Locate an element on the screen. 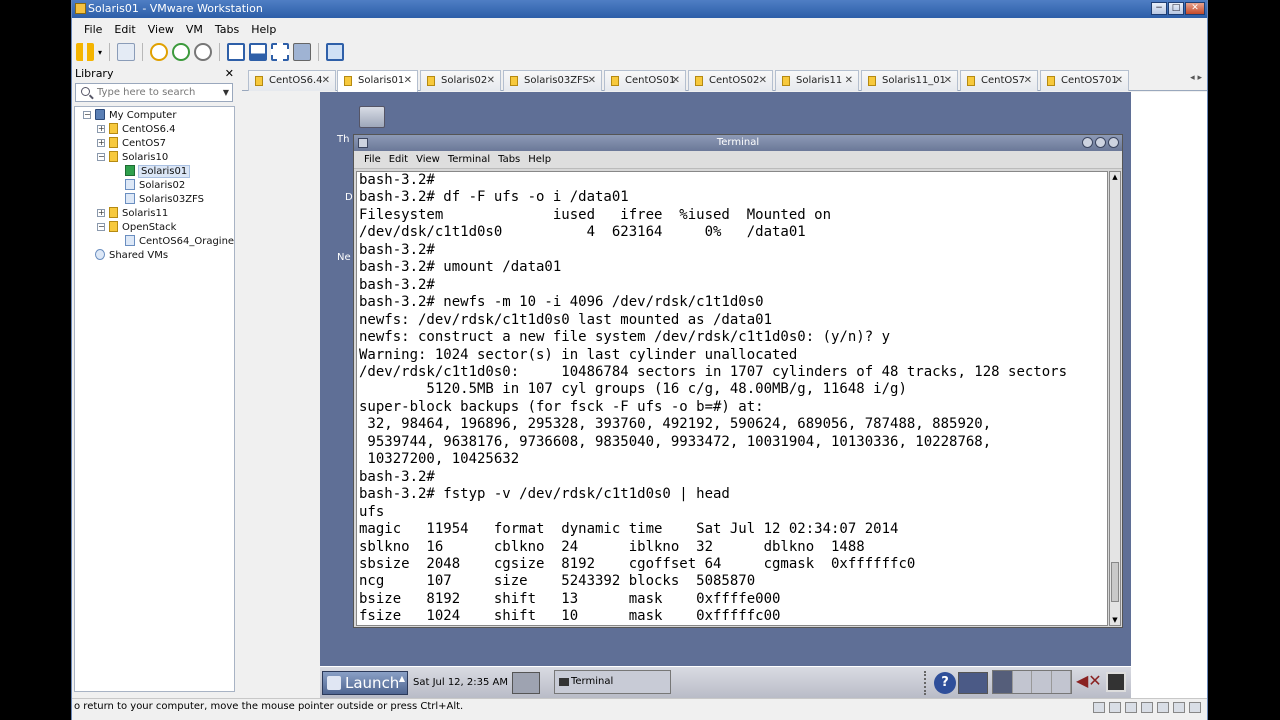 This screenshot has height=720, width=1280. terminal-menu-terminal: Terminal is located at coordinates (469, 159).